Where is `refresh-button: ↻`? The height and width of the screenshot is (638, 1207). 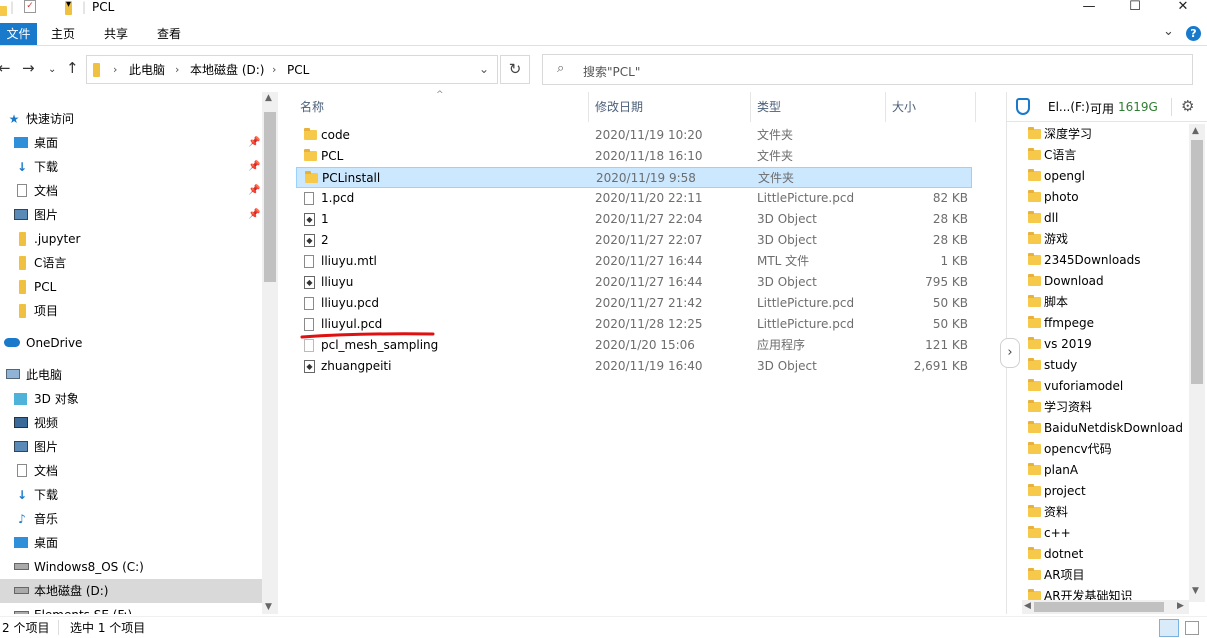
refresh-button: ↻ is located at coordinates (515, 69).